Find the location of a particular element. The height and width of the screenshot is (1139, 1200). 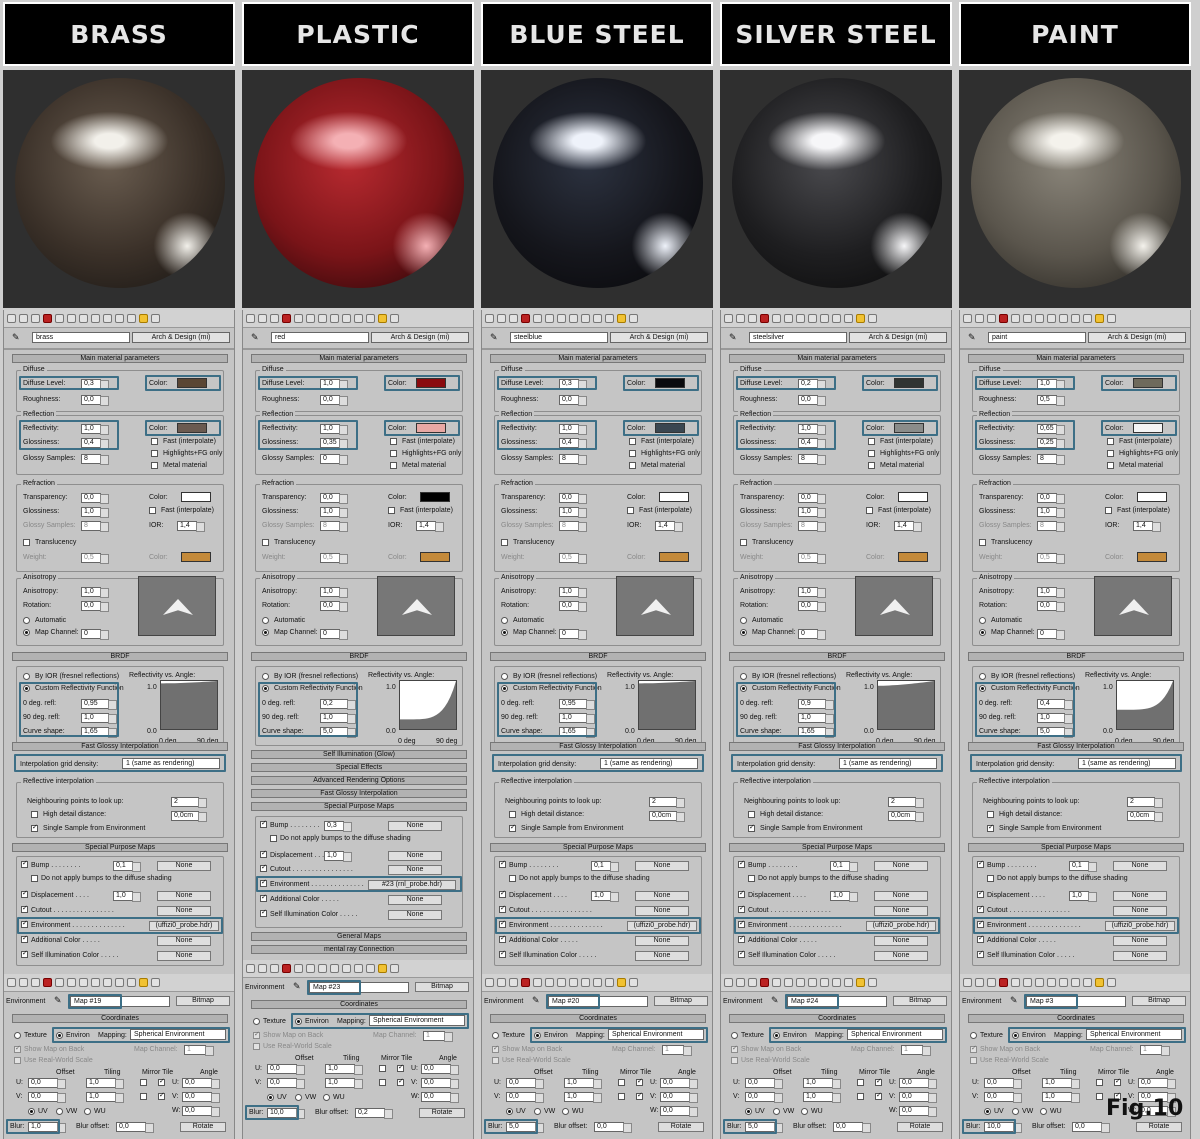

blur-offset-spinner: 0,0 is located at coordinates (1091, 1127).